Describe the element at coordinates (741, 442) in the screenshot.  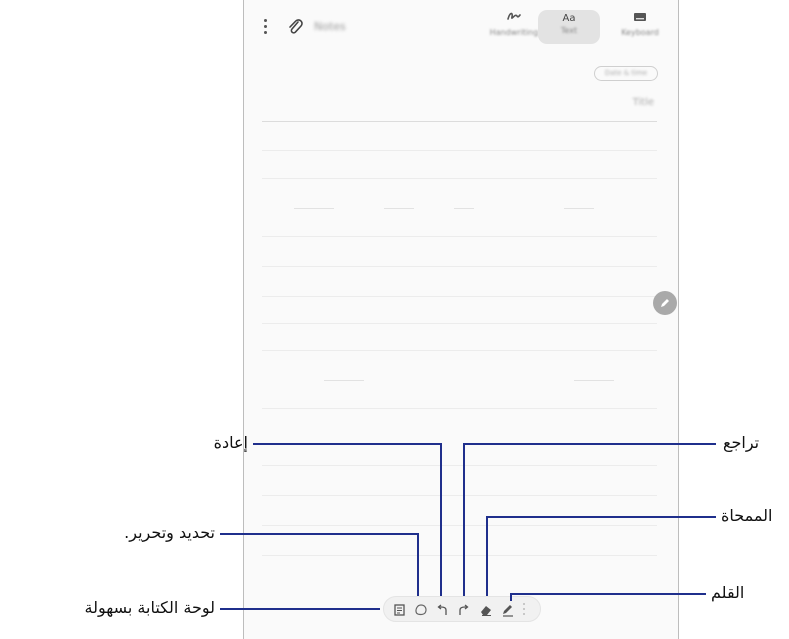
I see `callout-label-undo: تراجع` at that location.